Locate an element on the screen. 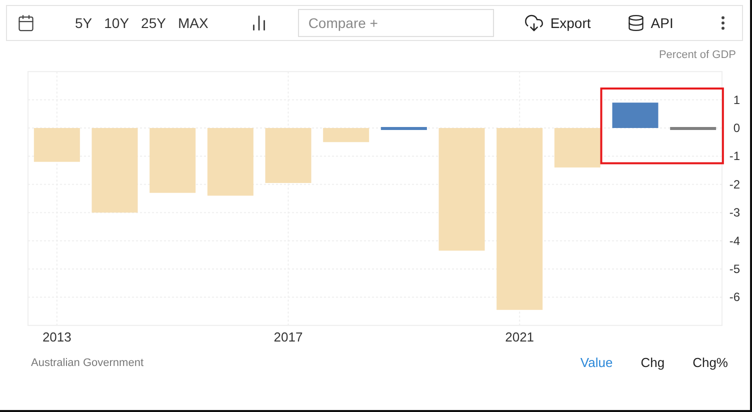 The width and height of the screenshot is (752, 412). range-button: 10Y is located at coordinates (117, 23).